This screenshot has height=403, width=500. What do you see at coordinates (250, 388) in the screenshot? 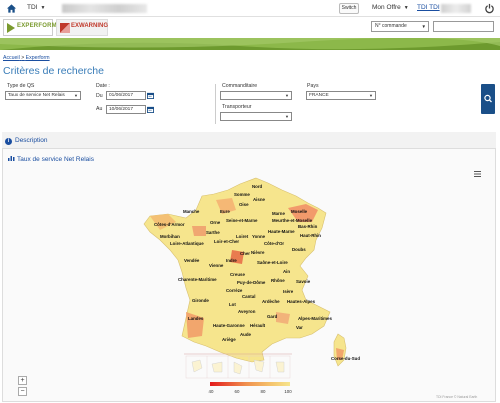
I see `color-legend: 40 60 80 100` at bounding box center [250, 388].